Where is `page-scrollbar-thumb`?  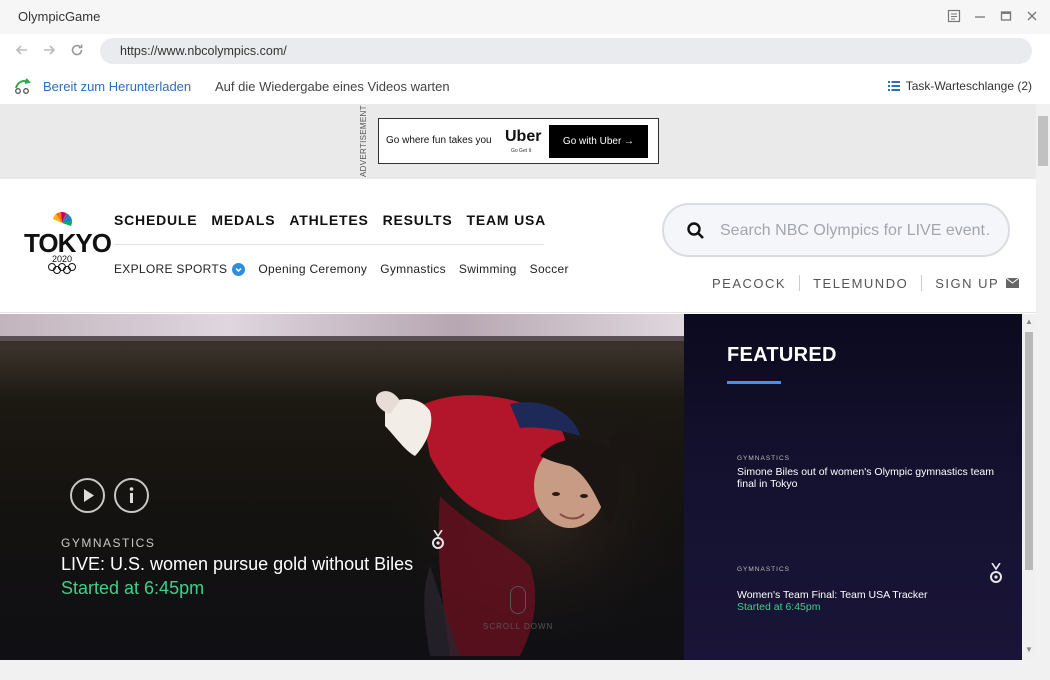 page-scrollbar-thumb is located at coordinates (1043, 141).